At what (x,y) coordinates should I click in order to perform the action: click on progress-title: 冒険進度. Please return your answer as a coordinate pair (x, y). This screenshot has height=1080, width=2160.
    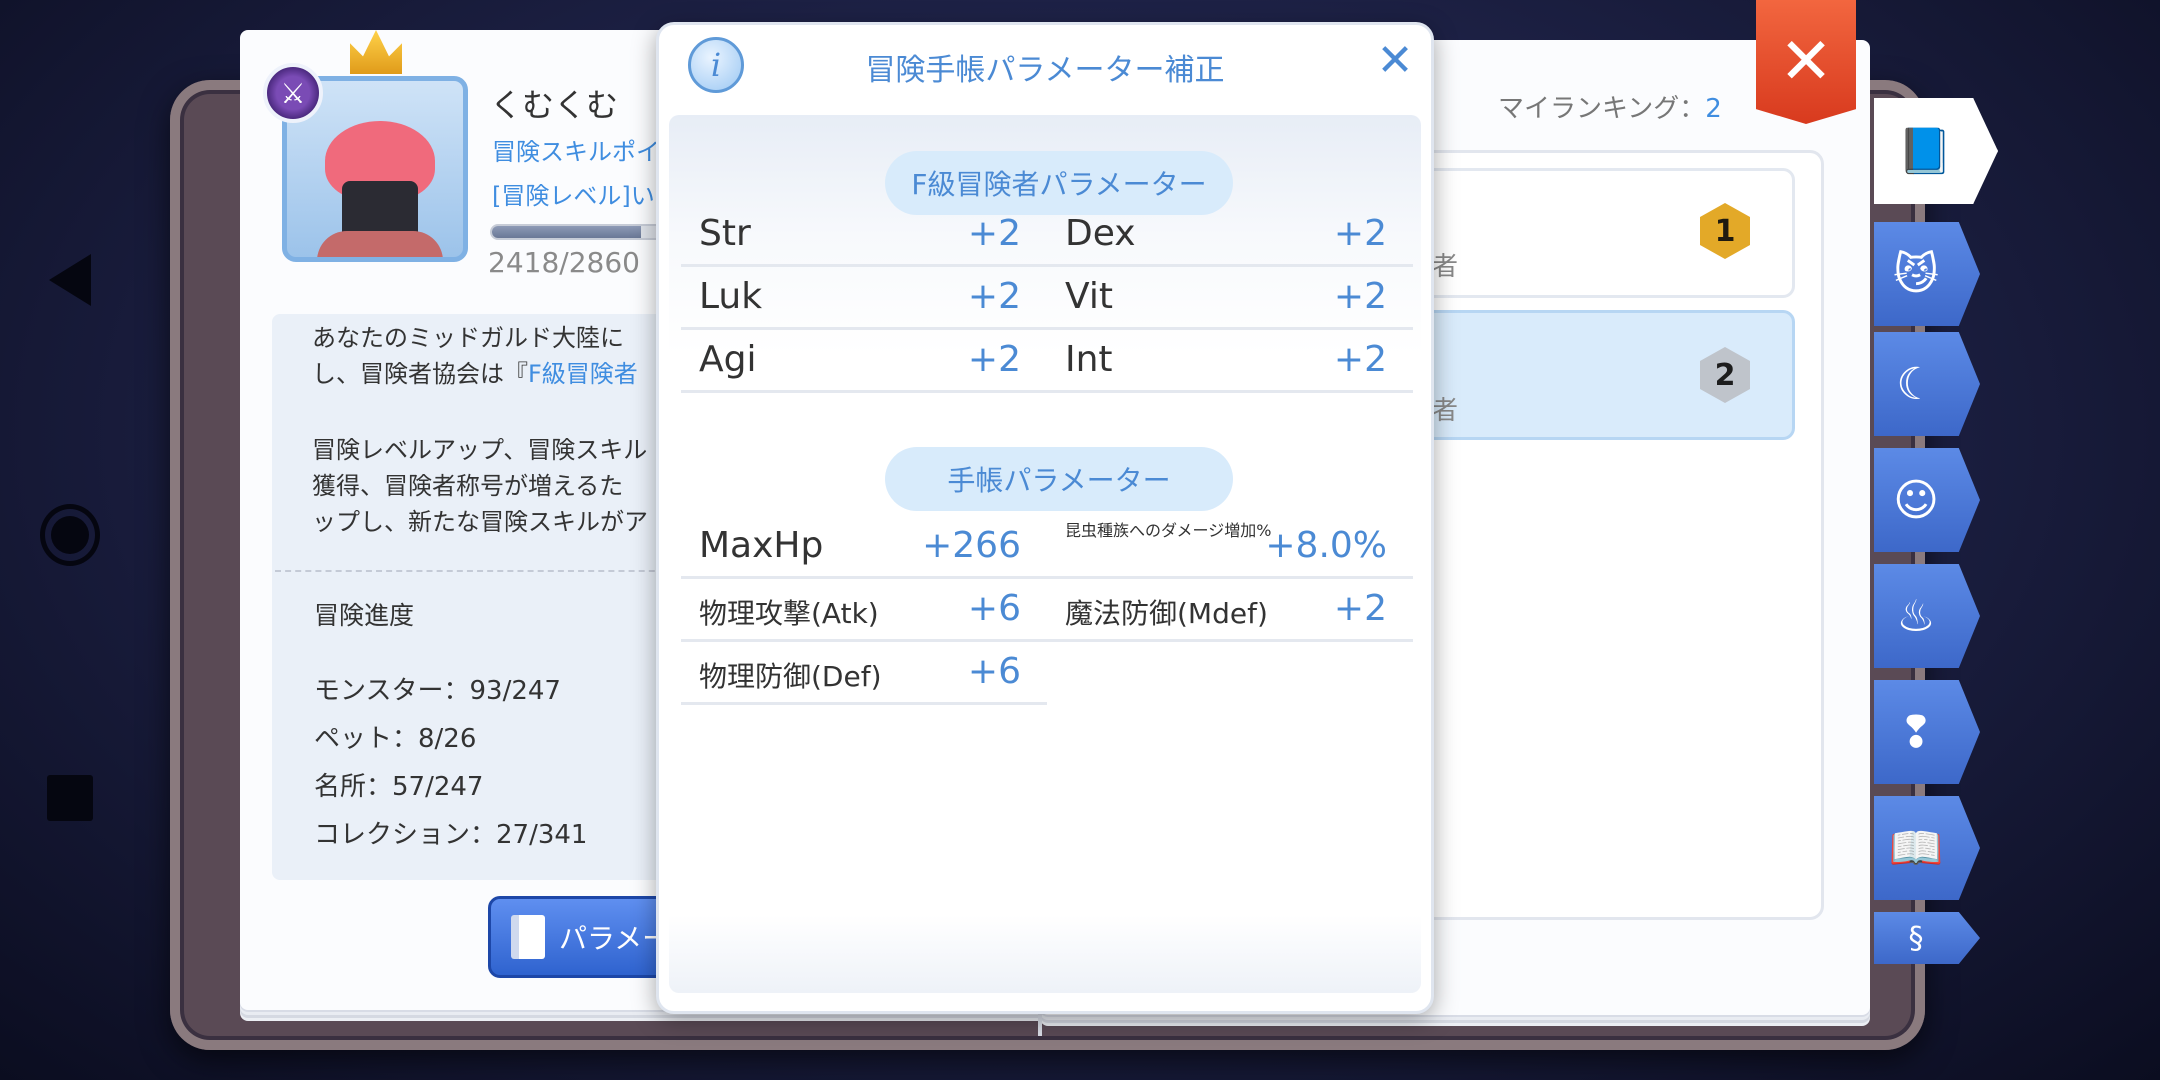
    Looking at the image, I should click on (364, 615).